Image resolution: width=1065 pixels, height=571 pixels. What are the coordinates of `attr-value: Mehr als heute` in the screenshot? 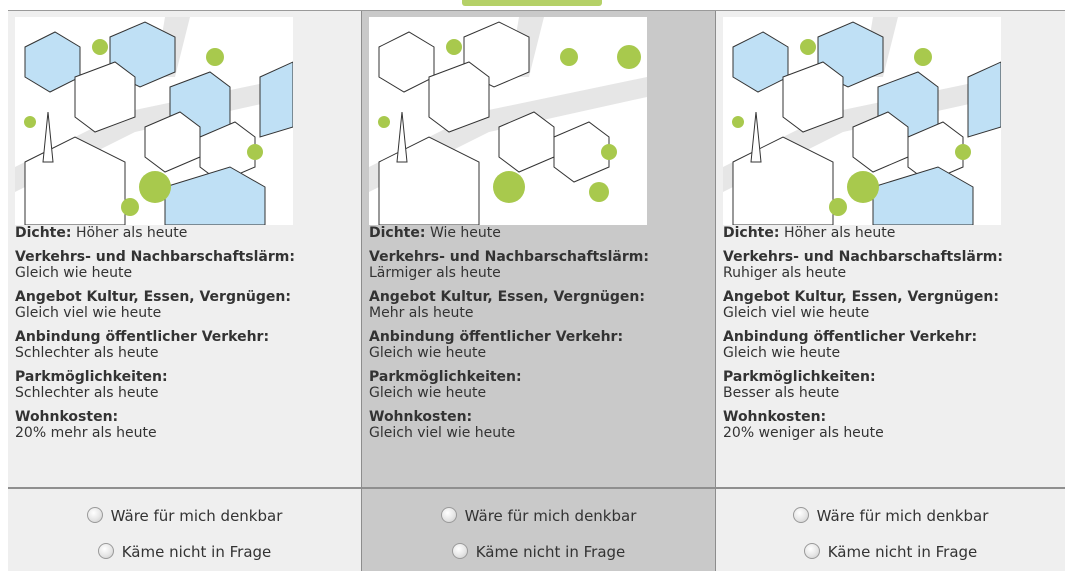 It's located at (421, 313).